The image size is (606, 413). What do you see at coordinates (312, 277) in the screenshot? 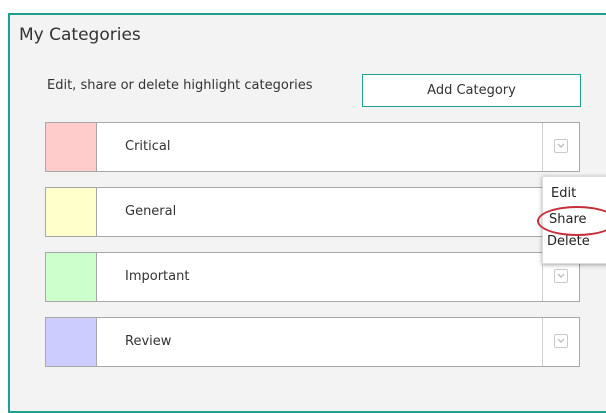
I see `category-row-important: Important` at bounding box center [312, 277].